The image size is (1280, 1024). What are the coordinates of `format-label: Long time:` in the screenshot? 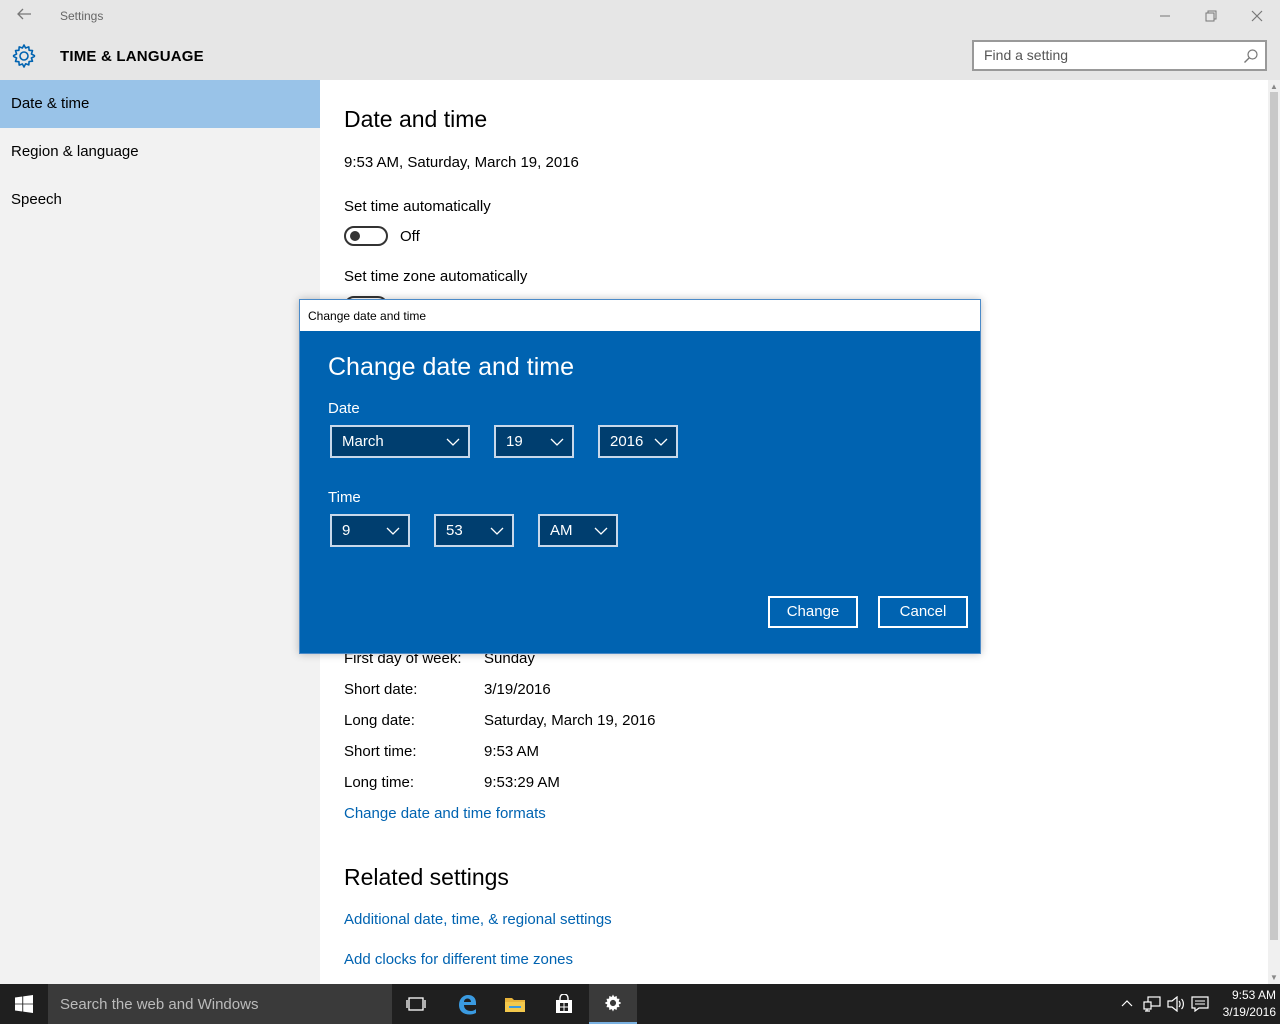 It's located at (379, 782).